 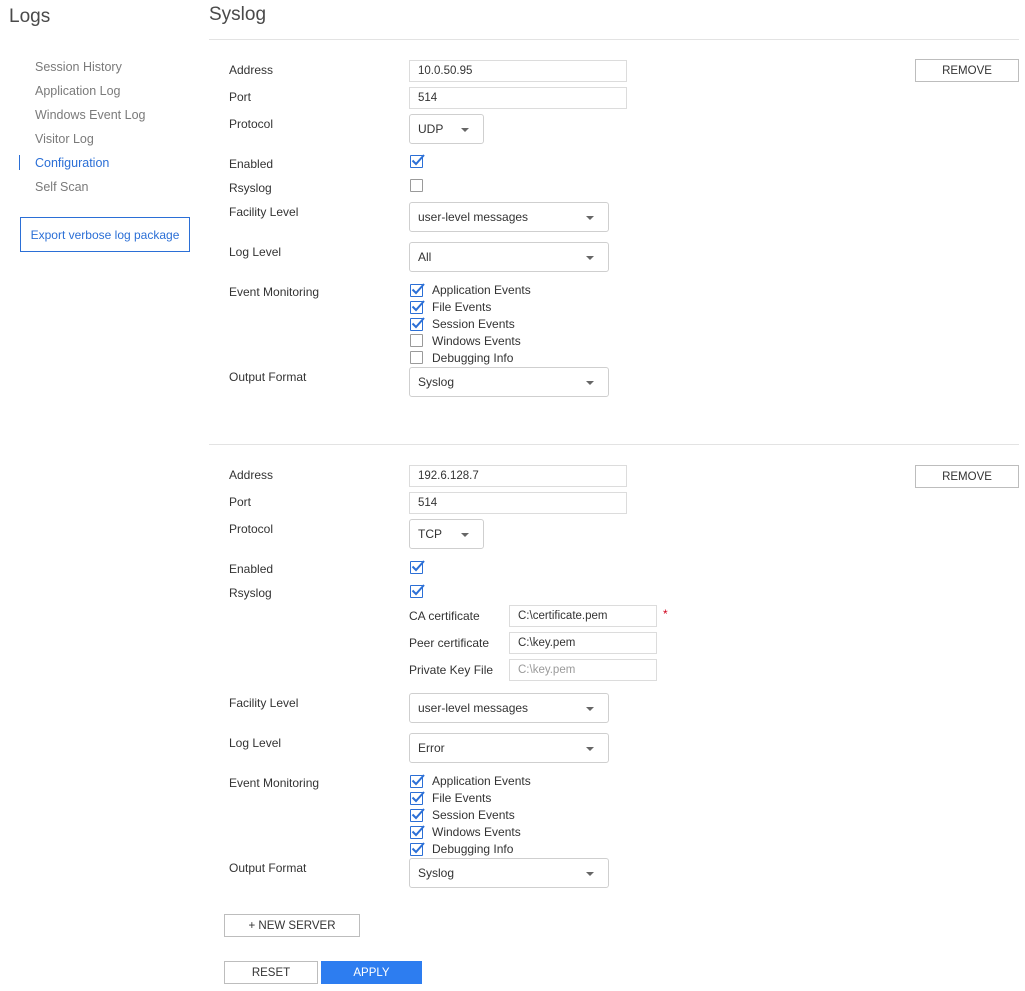 I want to click on ca-certificate-input: C:\certificate.pem, so click(x=583, y=616).